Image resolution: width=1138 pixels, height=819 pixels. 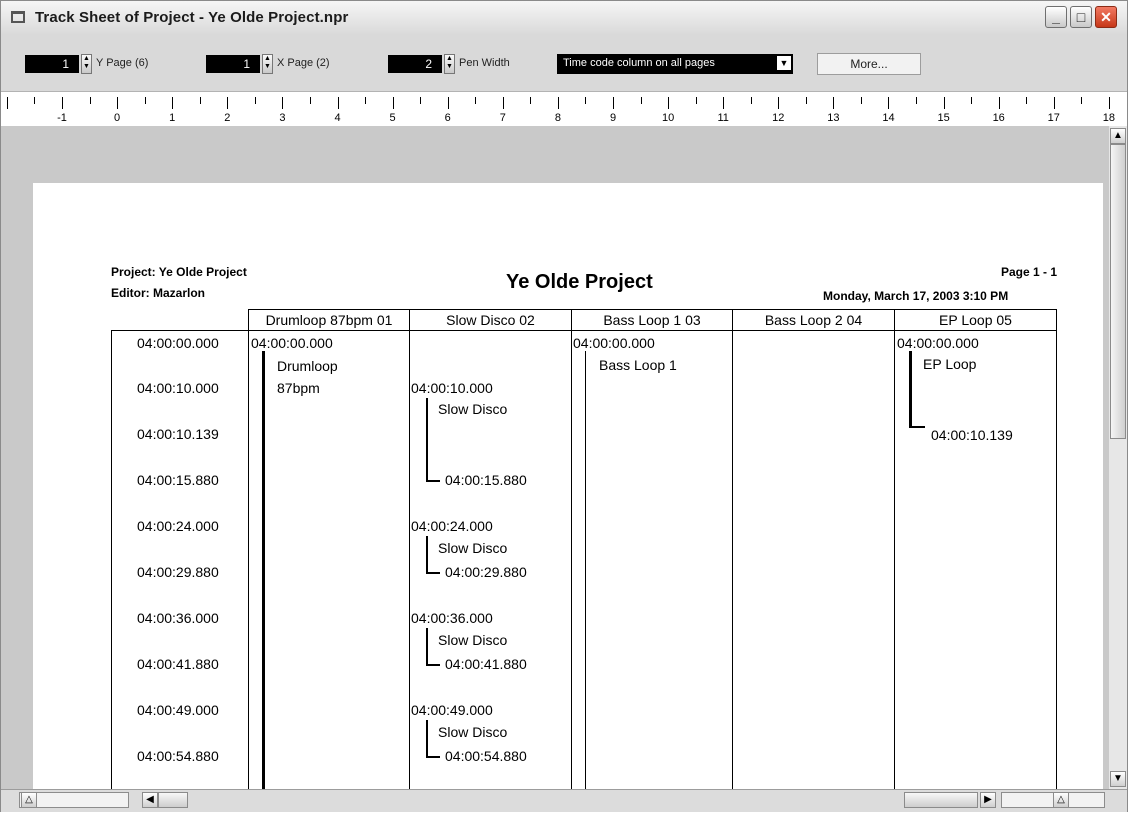 What do you see at coordinates (1118, 457) in the screenshot?
I see `vertical-scrollbar: ▲ ▼` at bounding box center [1118, 457].